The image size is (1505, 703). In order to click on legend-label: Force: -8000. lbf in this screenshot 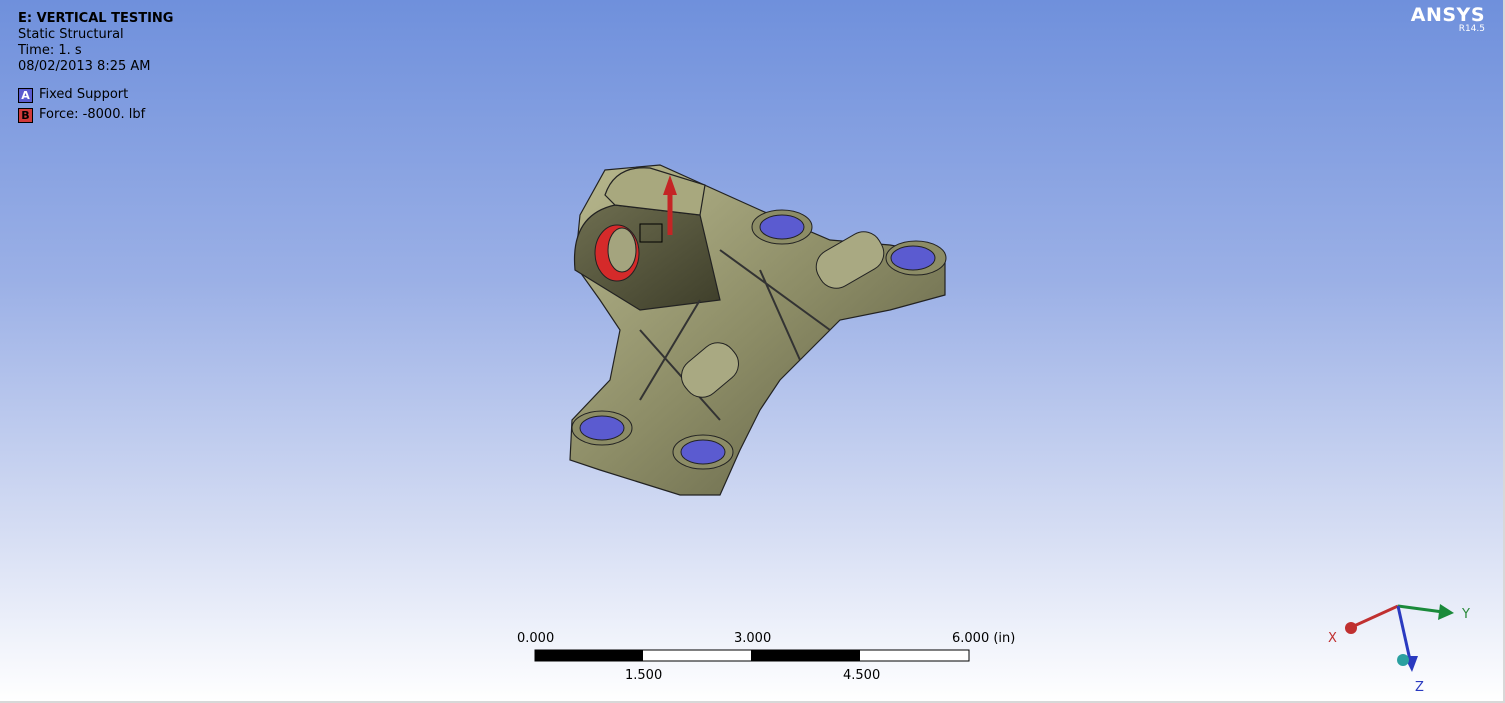, I will do `click(92, 114)`.